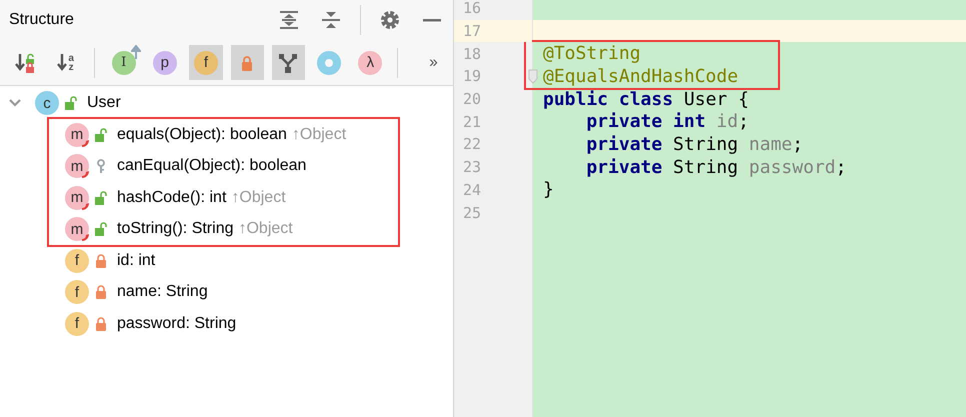 This screenshot has width=966, height=417. What do you see at coordinates (42, 20) in the screenshot?
I see `panel-title: Structure` at bounding box center [42, 20].